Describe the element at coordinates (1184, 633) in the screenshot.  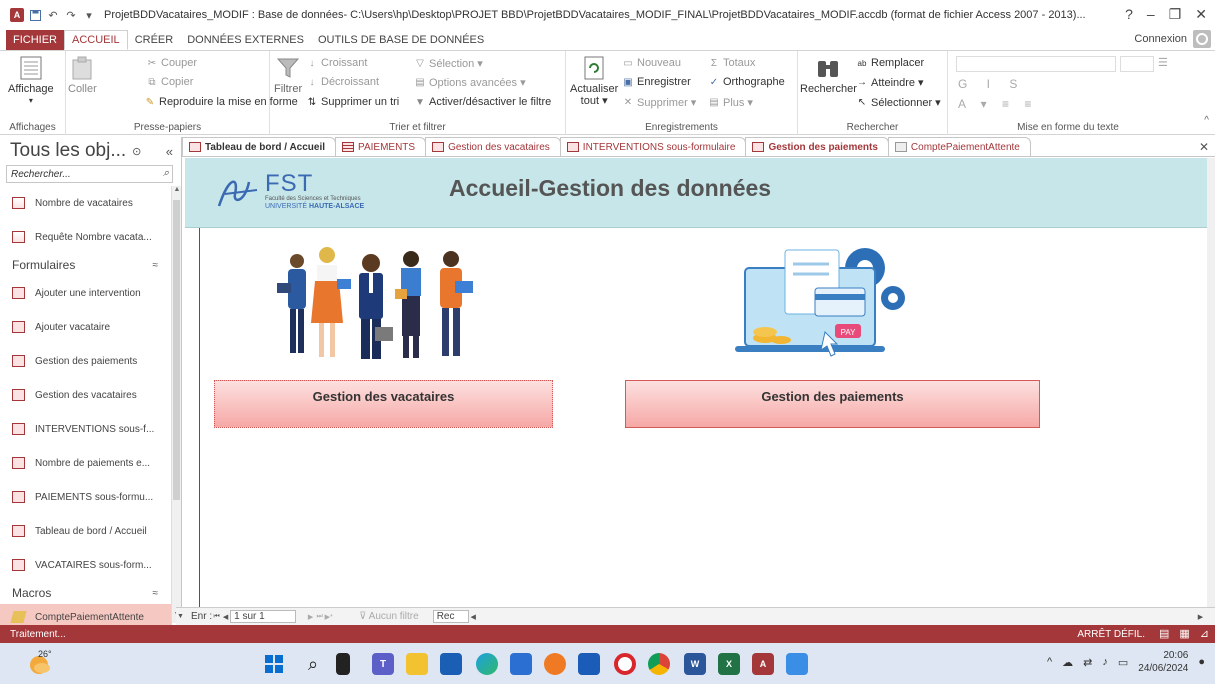
I see `layout-view-icon: ▦` at that location.